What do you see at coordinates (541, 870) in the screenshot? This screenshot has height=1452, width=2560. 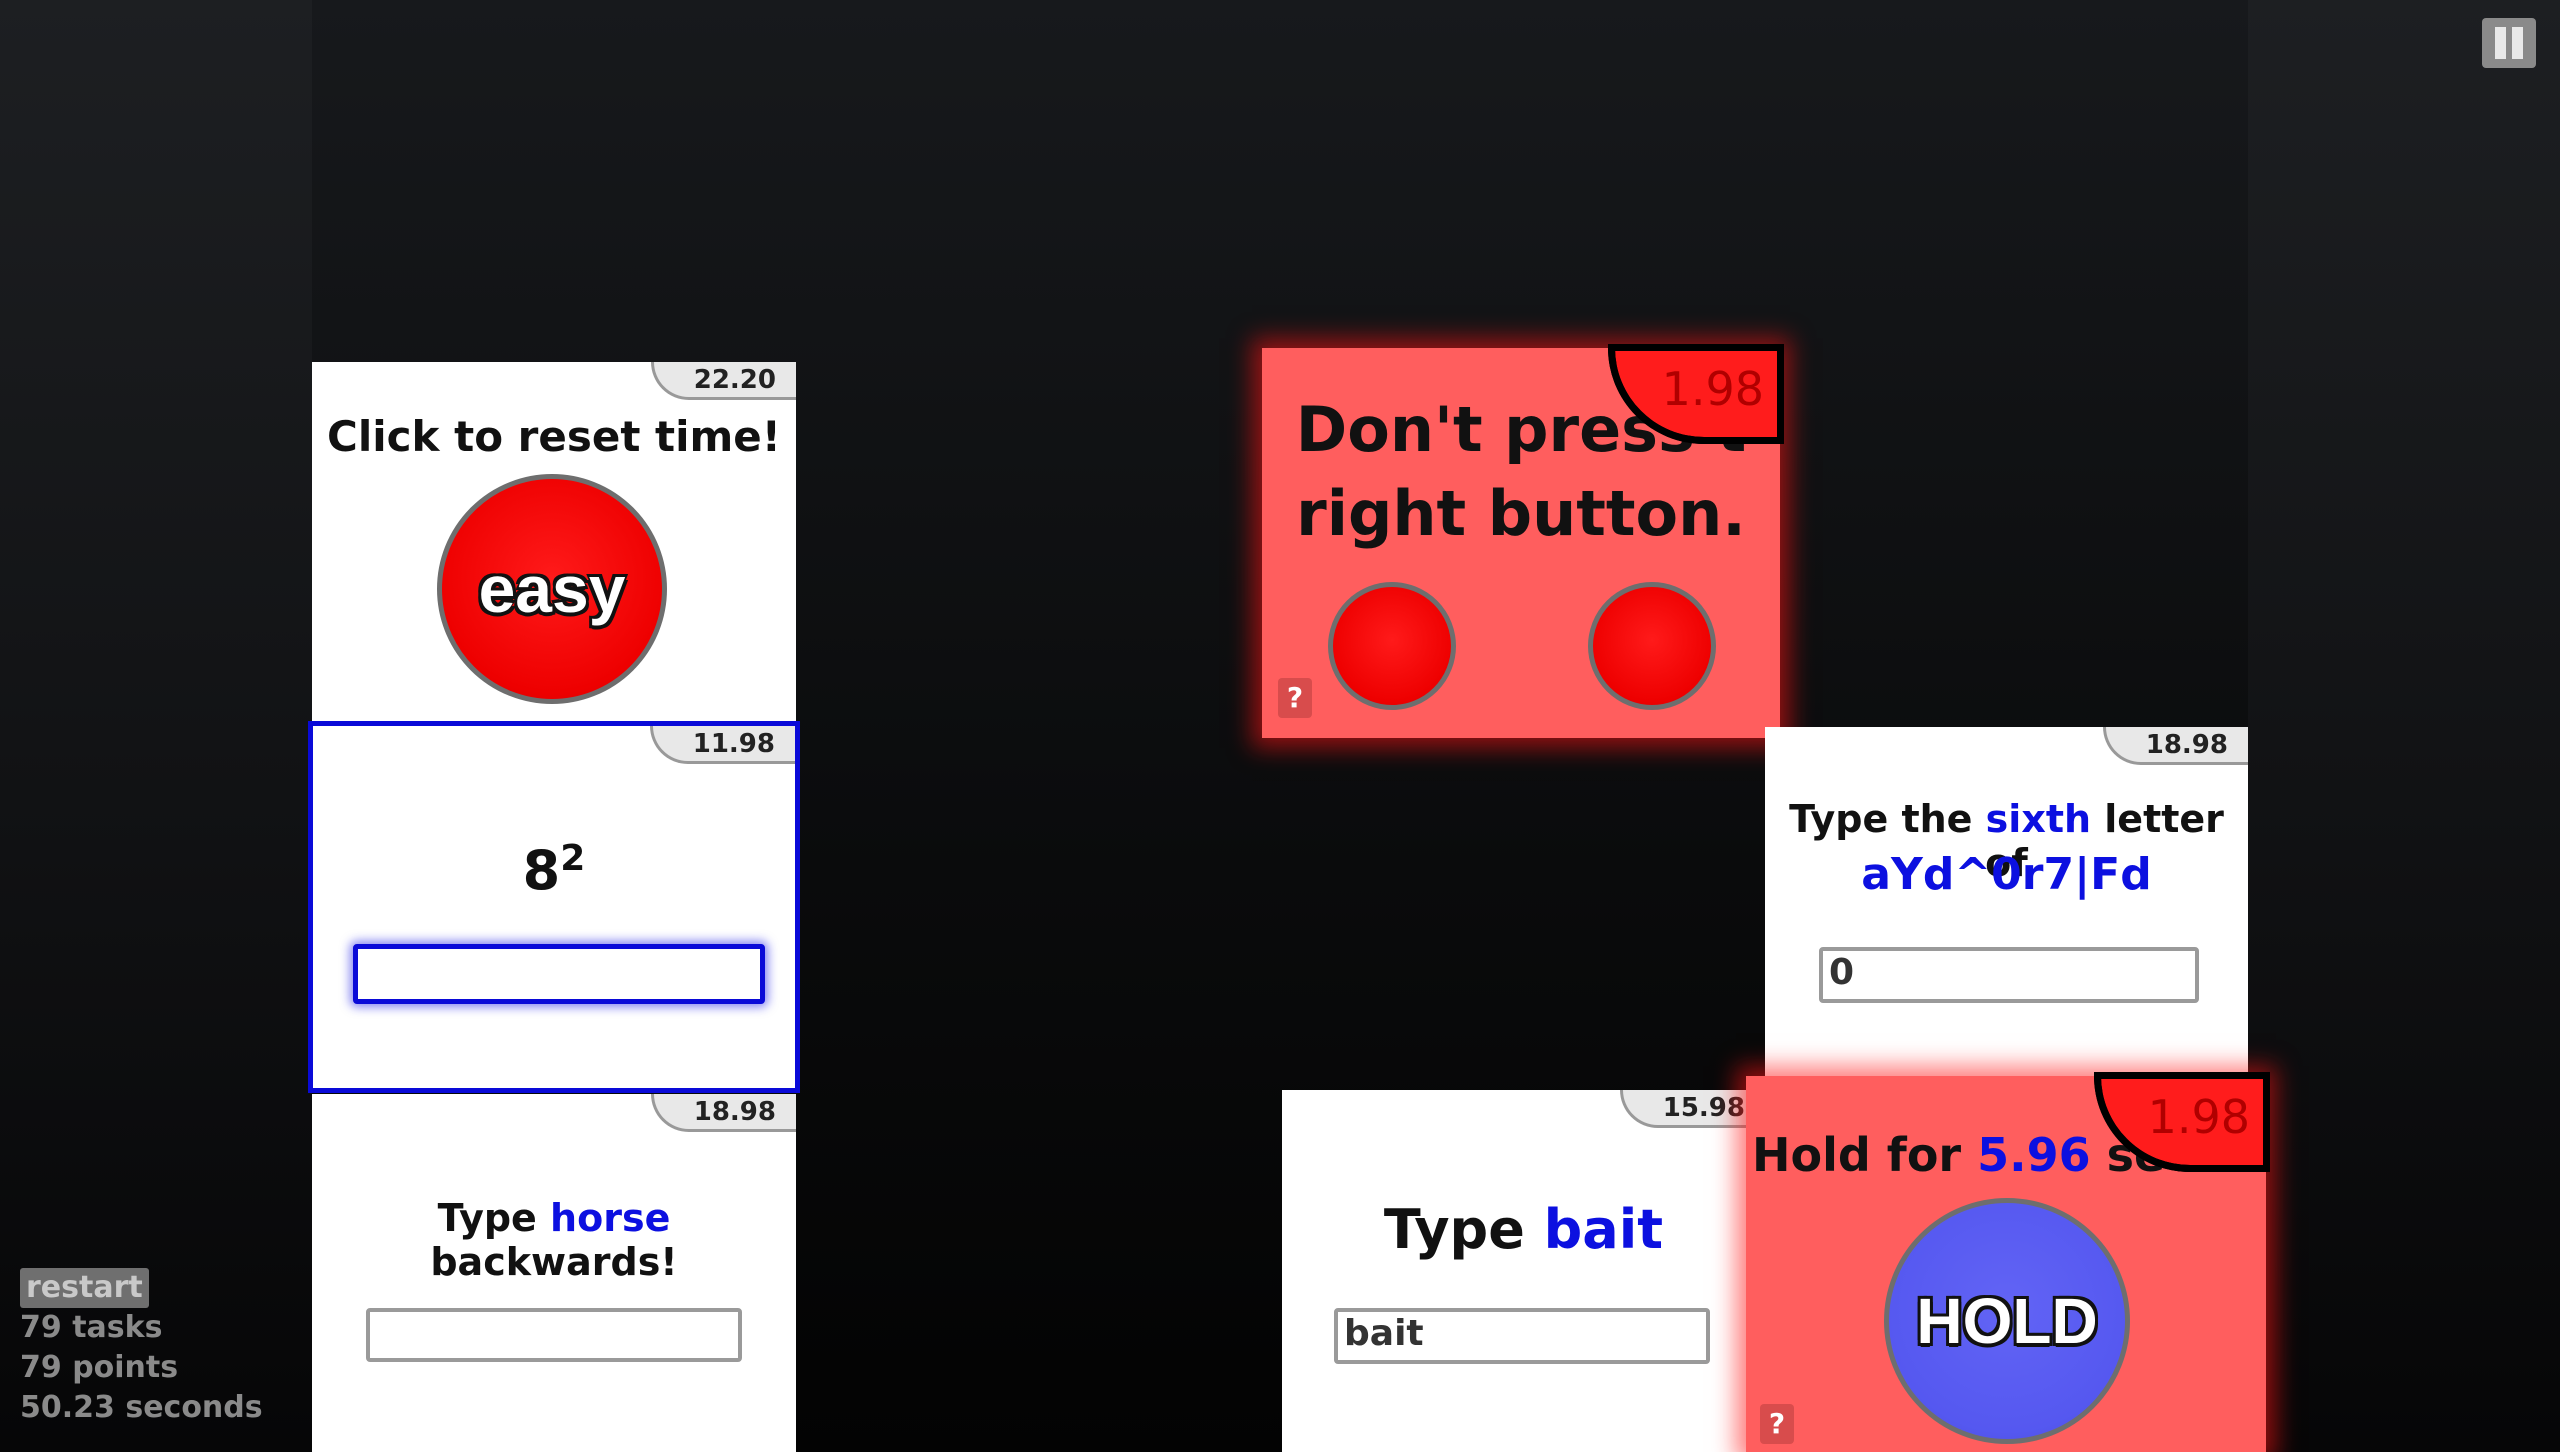 I see `math-base: 8` at bounding box center [541, 870].